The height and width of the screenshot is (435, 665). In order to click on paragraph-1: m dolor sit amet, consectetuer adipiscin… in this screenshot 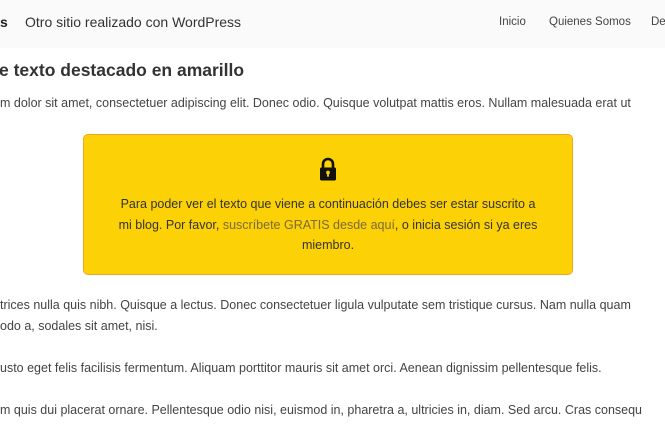, I will do `click(315, 103)`.